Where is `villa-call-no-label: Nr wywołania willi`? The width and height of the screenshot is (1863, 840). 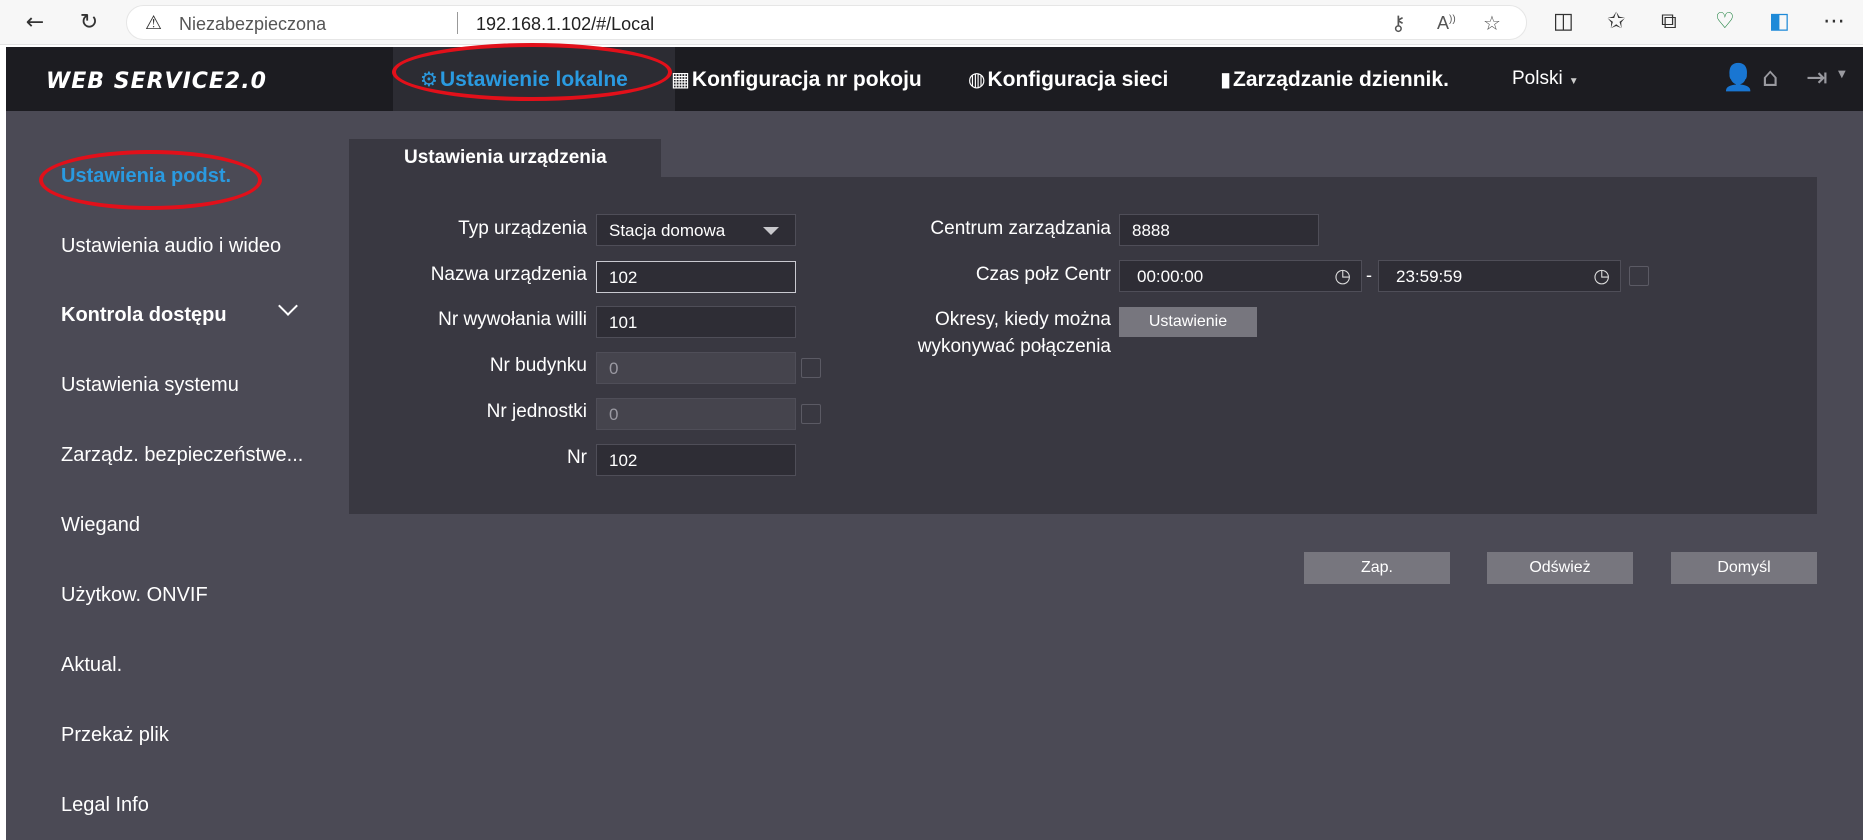
villa-call-no-label: Nr wywołania willi is located at coordinates (512, 319).